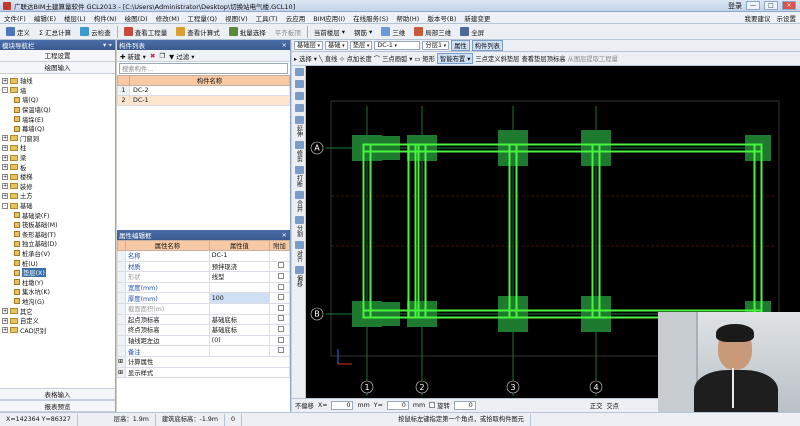  I want to click on smart-layout-button: 智能布置 ▾, so click(455, 58).